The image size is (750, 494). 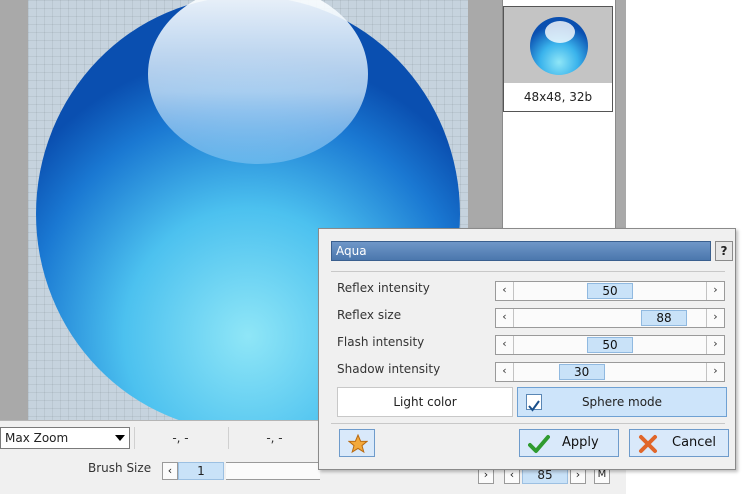 I want to click on reflex-intensity-label: Reflex intensity, so click(x=383, y=288).